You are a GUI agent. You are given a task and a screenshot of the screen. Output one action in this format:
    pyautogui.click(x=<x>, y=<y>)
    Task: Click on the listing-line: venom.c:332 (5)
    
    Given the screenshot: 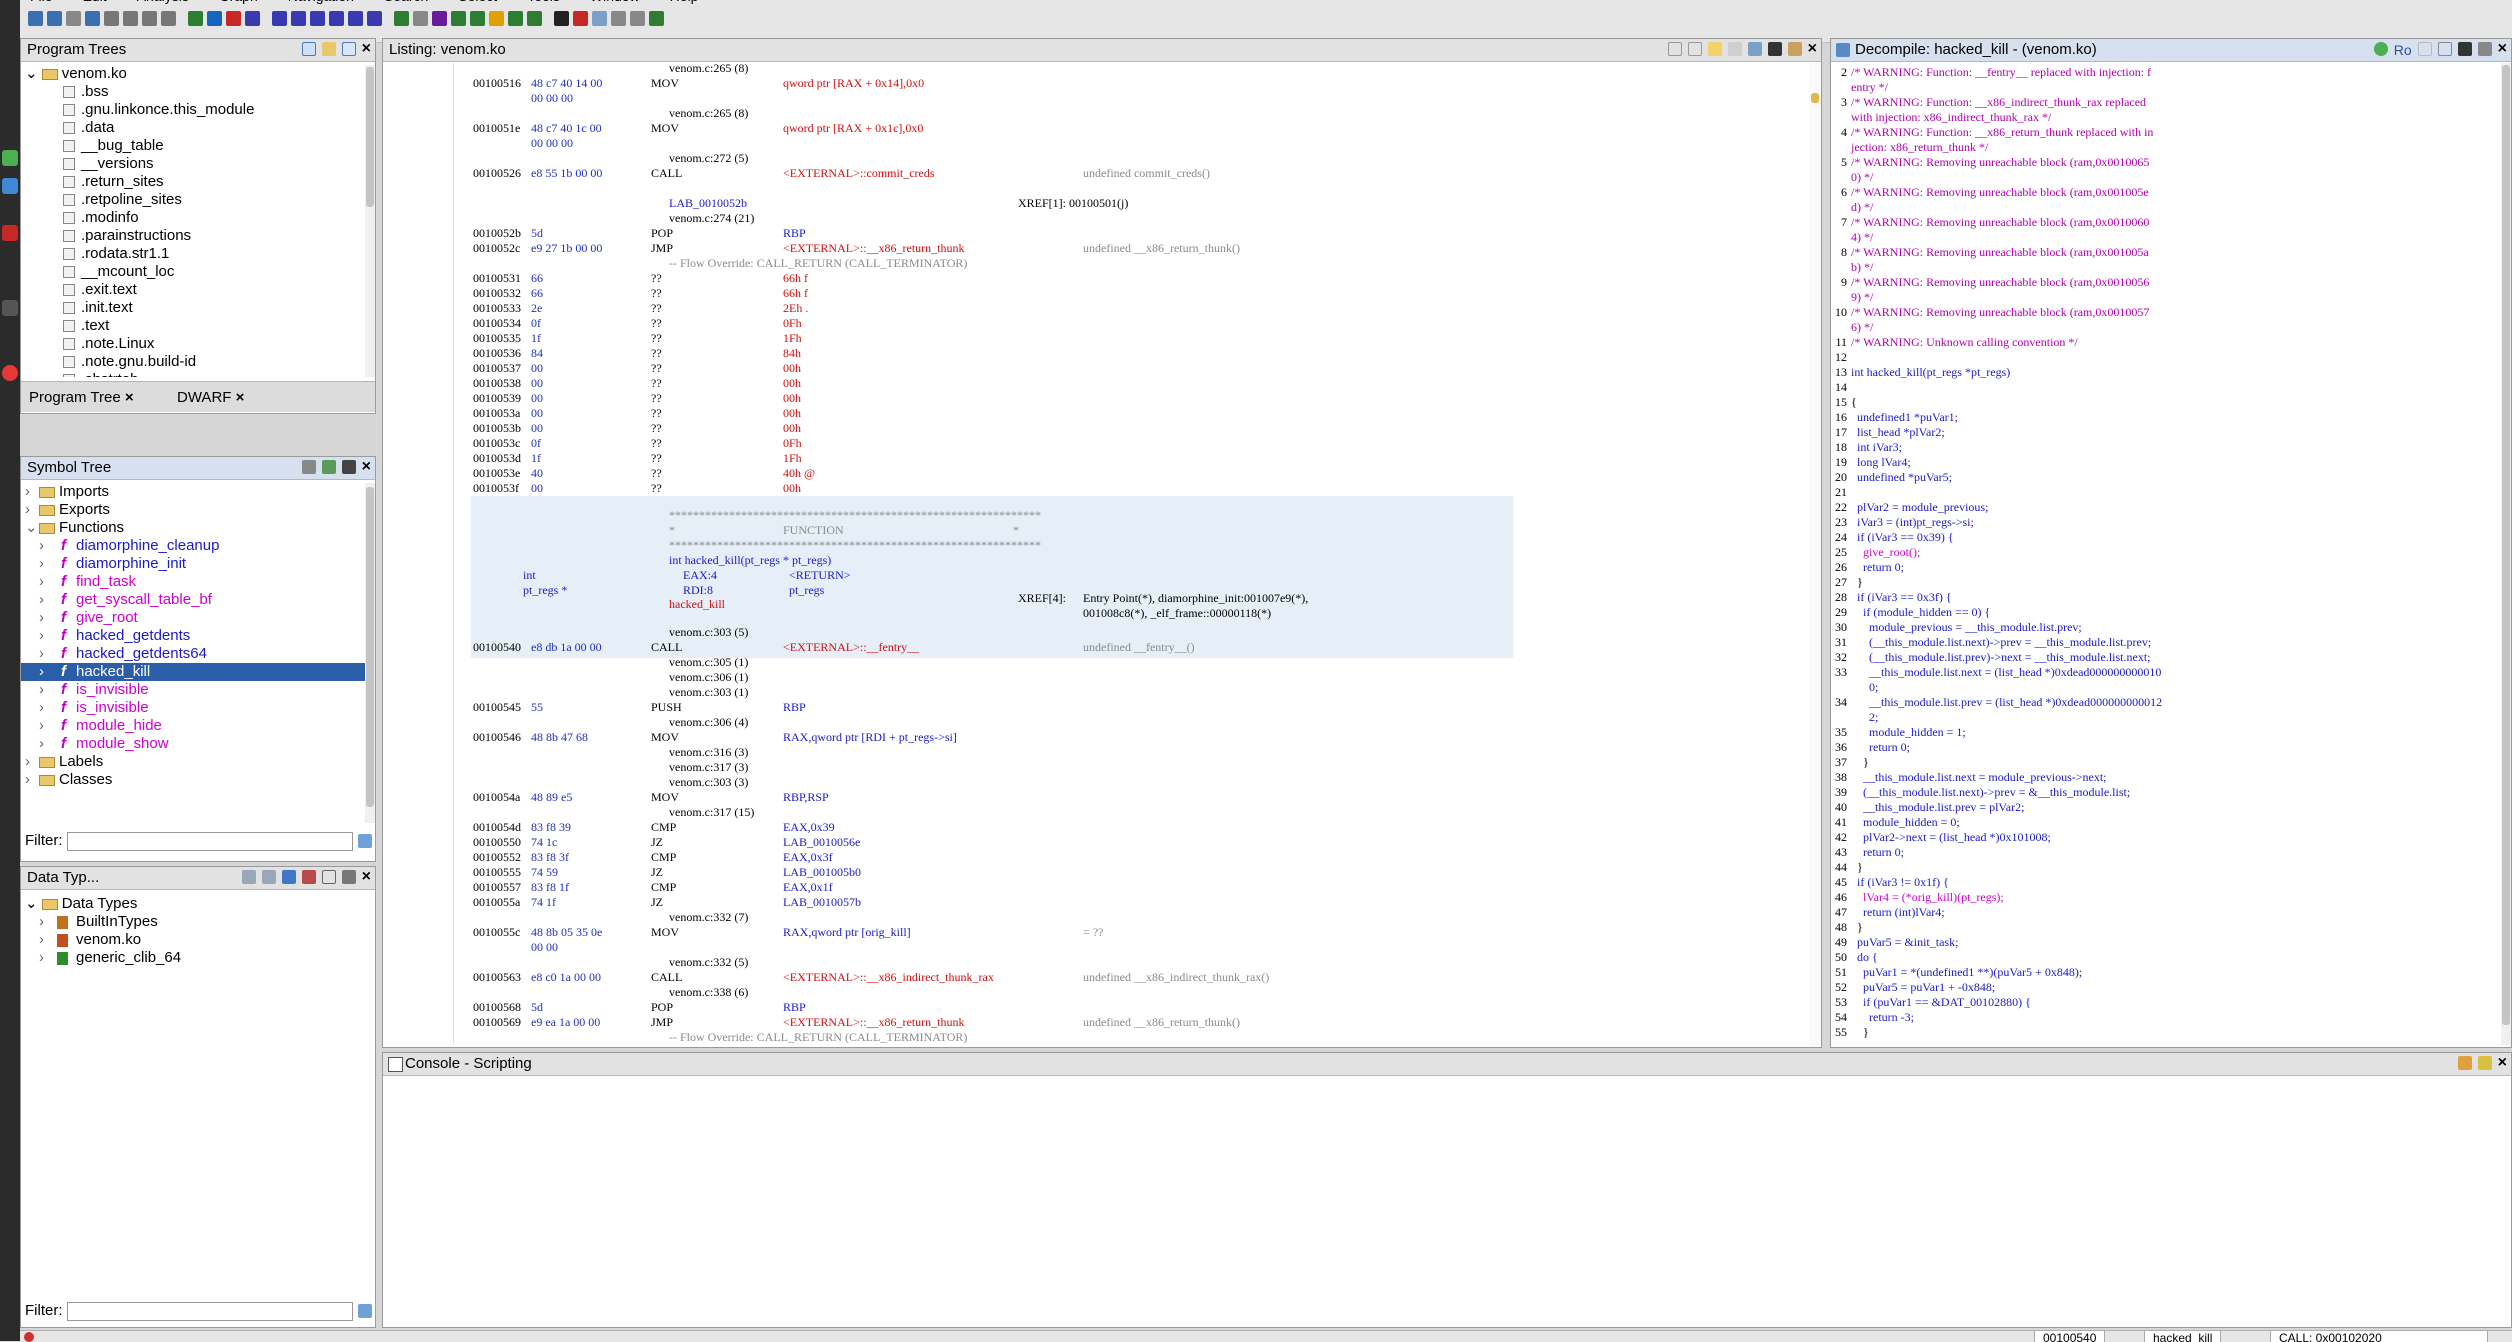 What is the action you would take?
    pyautogui.click(x=1123, y=962)
    